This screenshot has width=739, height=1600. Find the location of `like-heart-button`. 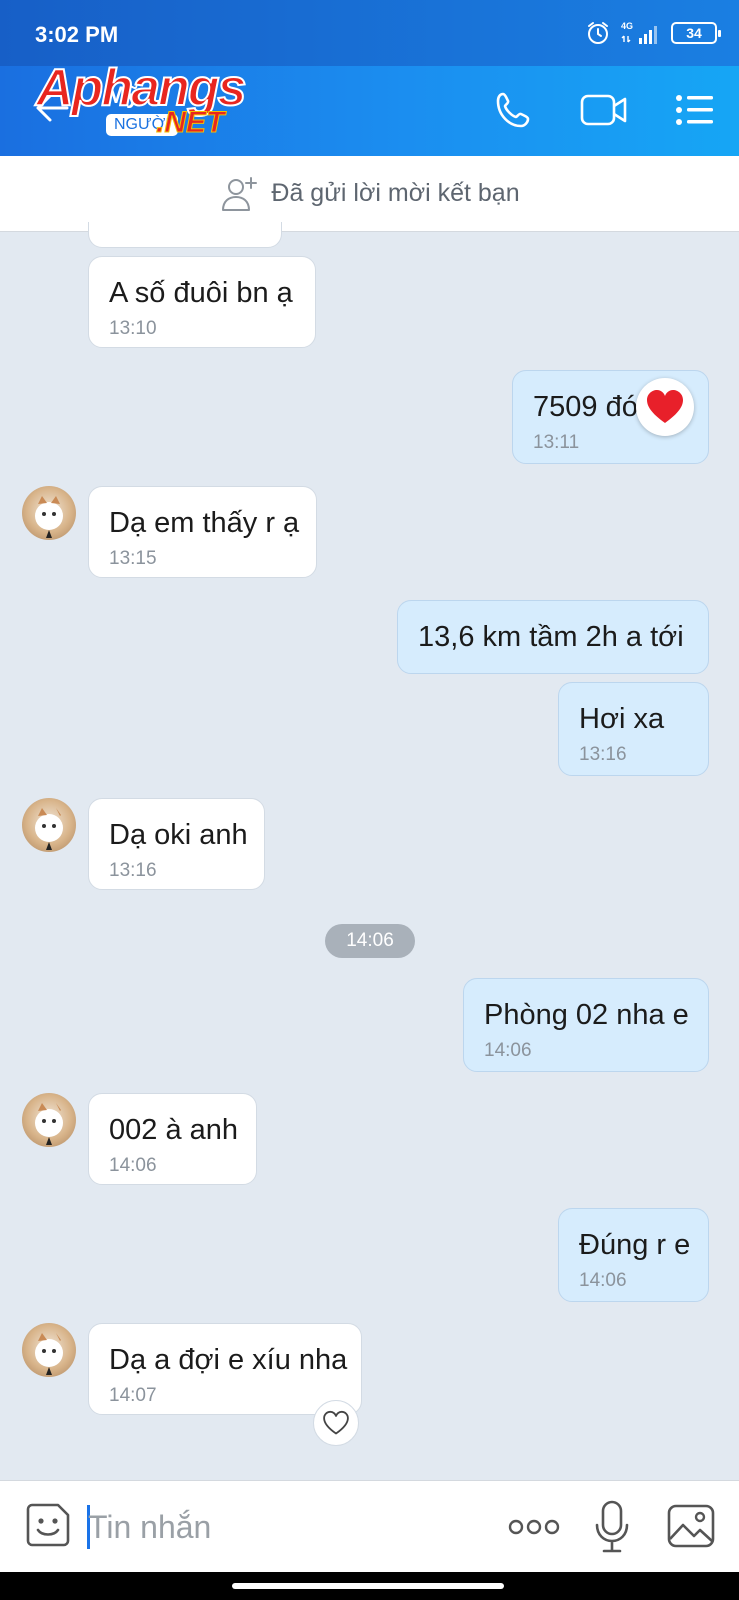

like-heart-button is located at coordinates (336, 1423).